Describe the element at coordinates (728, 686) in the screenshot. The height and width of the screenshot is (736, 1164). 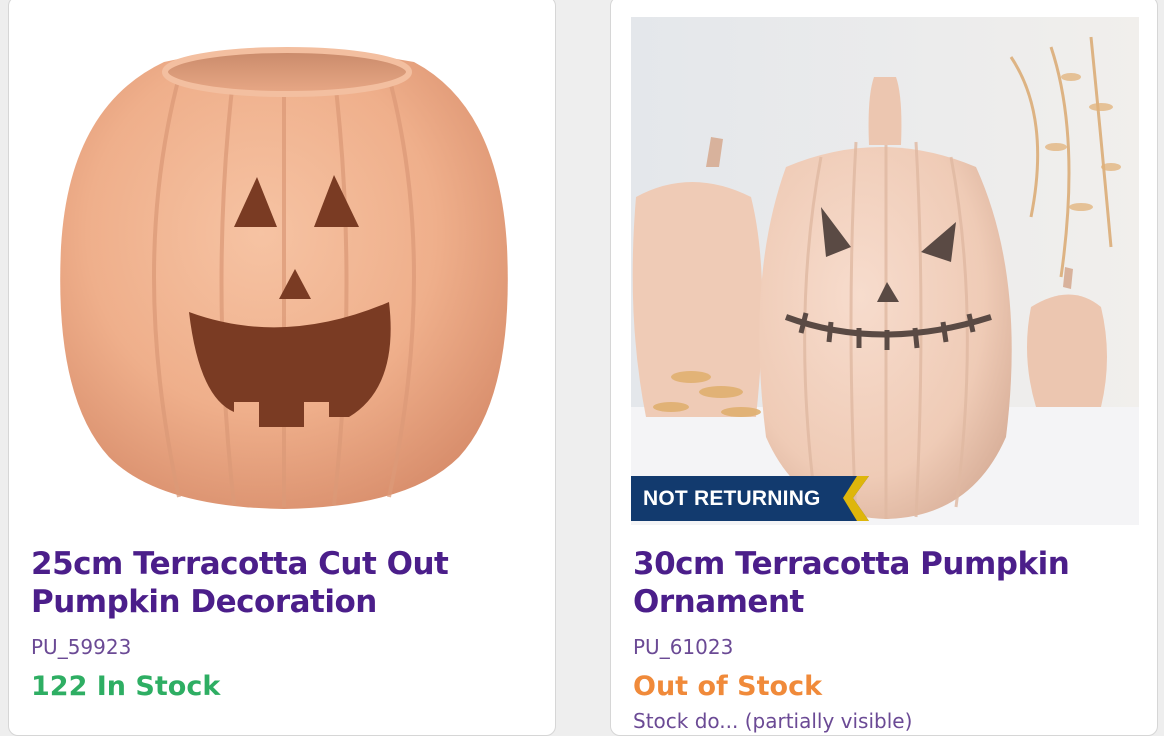
I see `stock-status: Out of Stock` at that location.